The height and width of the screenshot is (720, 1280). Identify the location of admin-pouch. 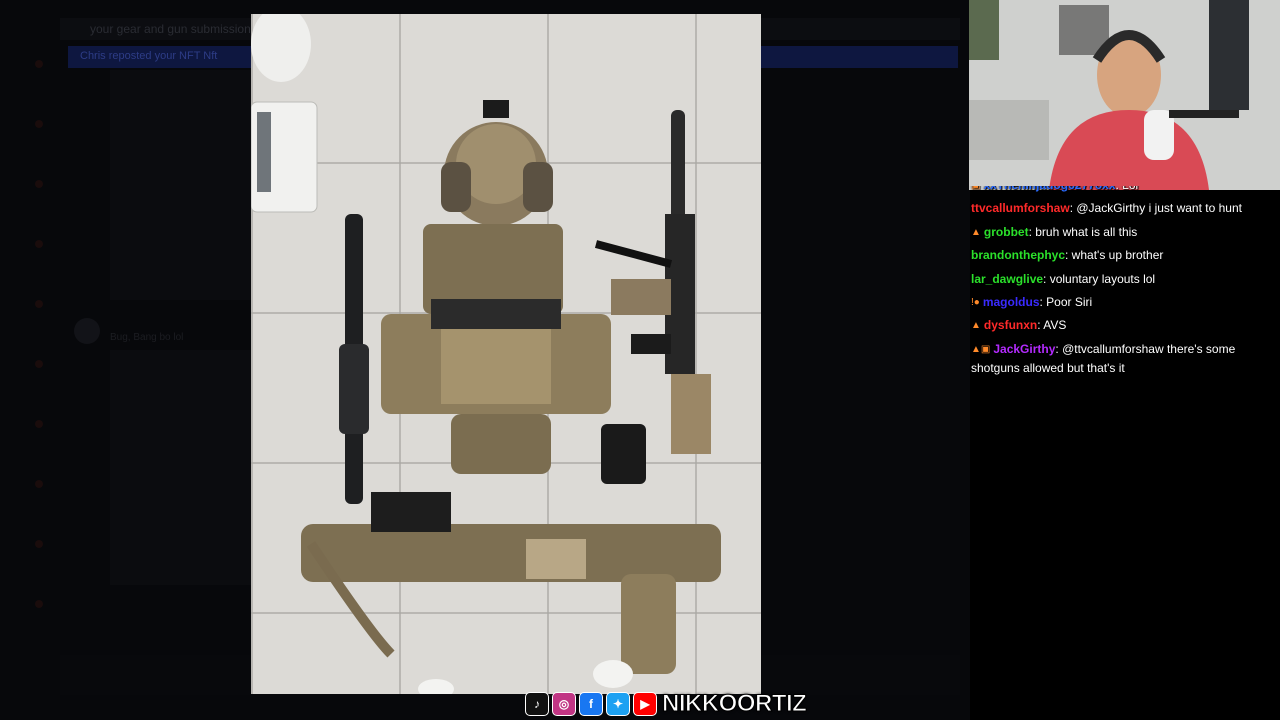
(496, 364).